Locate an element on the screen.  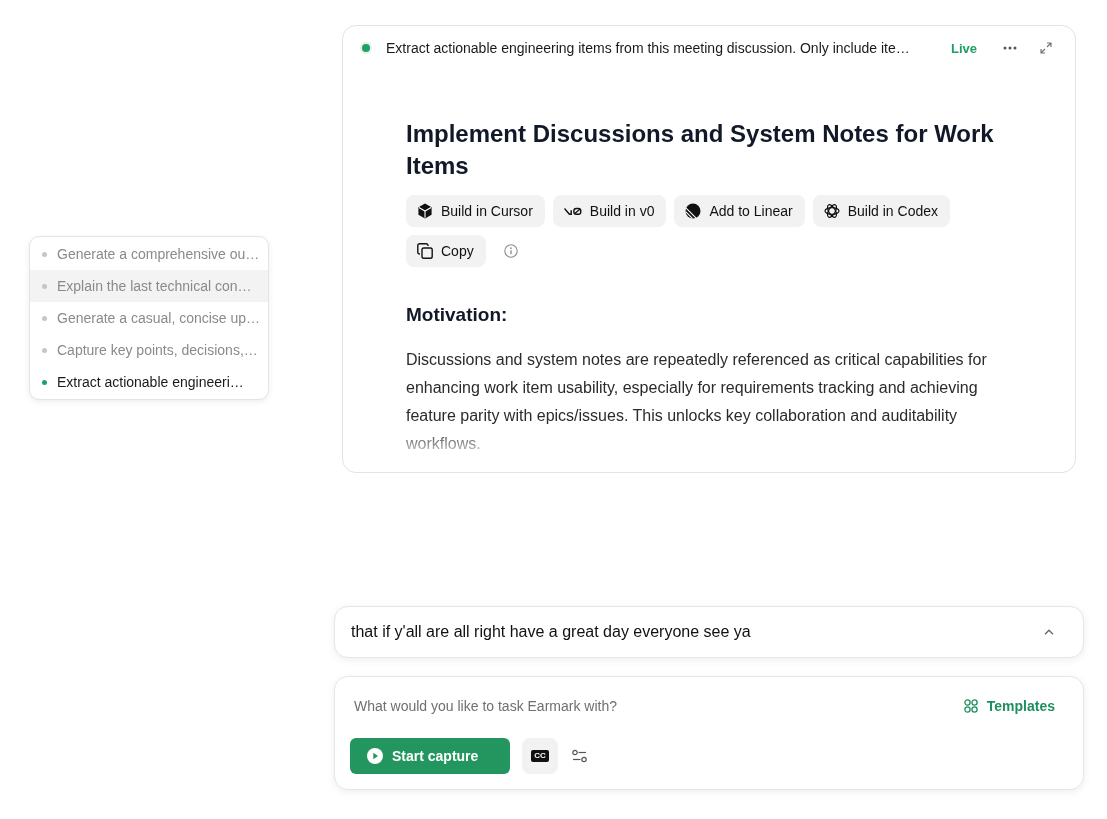
copy-icon is located at coordinates (425, 251).